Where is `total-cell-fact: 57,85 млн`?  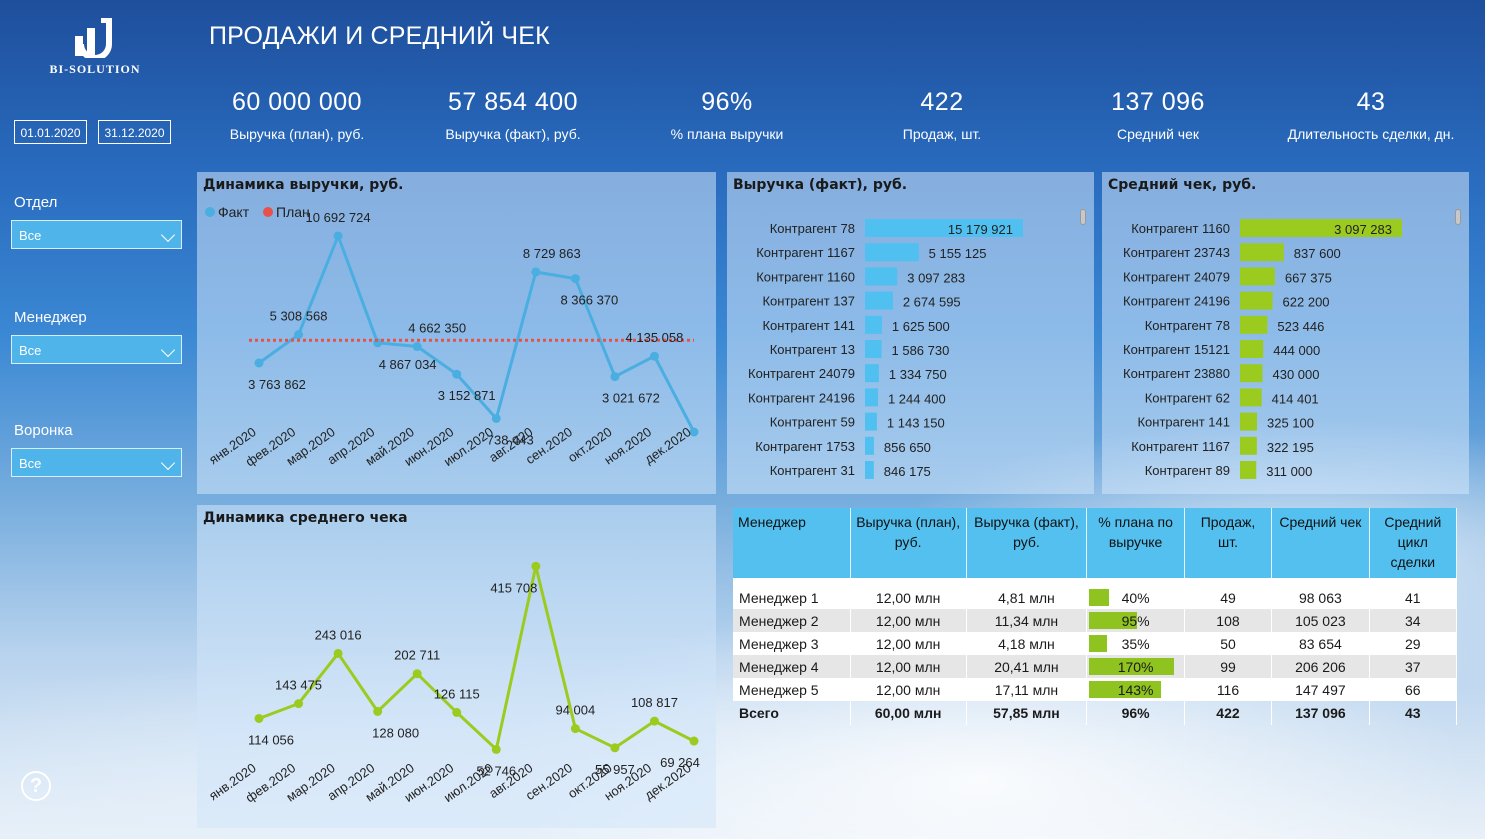 total-cell-fact: 57,85 млн is located at coordinates (1027, 713).